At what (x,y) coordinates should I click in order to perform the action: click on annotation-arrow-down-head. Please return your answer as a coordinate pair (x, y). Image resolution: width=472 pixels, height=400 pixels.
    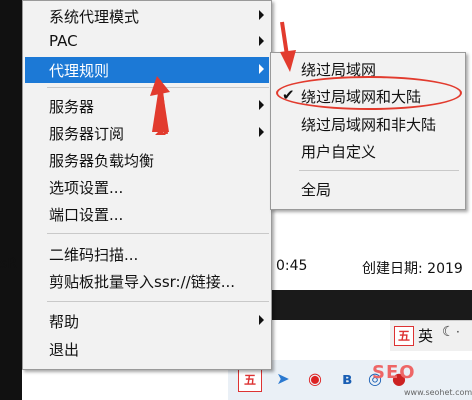
    Looking at the image, I should click on (288, 61).